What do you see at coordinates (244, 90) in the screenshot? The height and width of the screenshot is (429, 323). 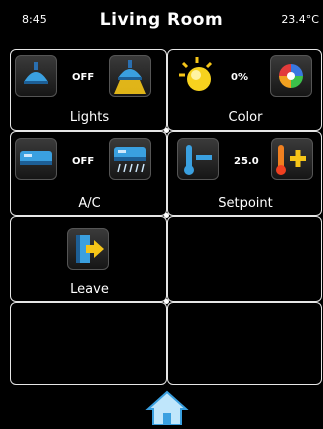 I see `color-tile: 0% Color` at bounding box center [244, 90].